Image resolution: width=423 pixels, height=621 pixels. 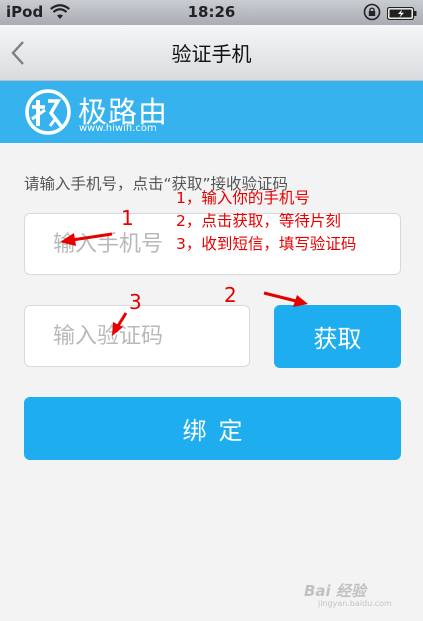 I want to click on nav-bar: 验证手机, so click(x=211, y=53).